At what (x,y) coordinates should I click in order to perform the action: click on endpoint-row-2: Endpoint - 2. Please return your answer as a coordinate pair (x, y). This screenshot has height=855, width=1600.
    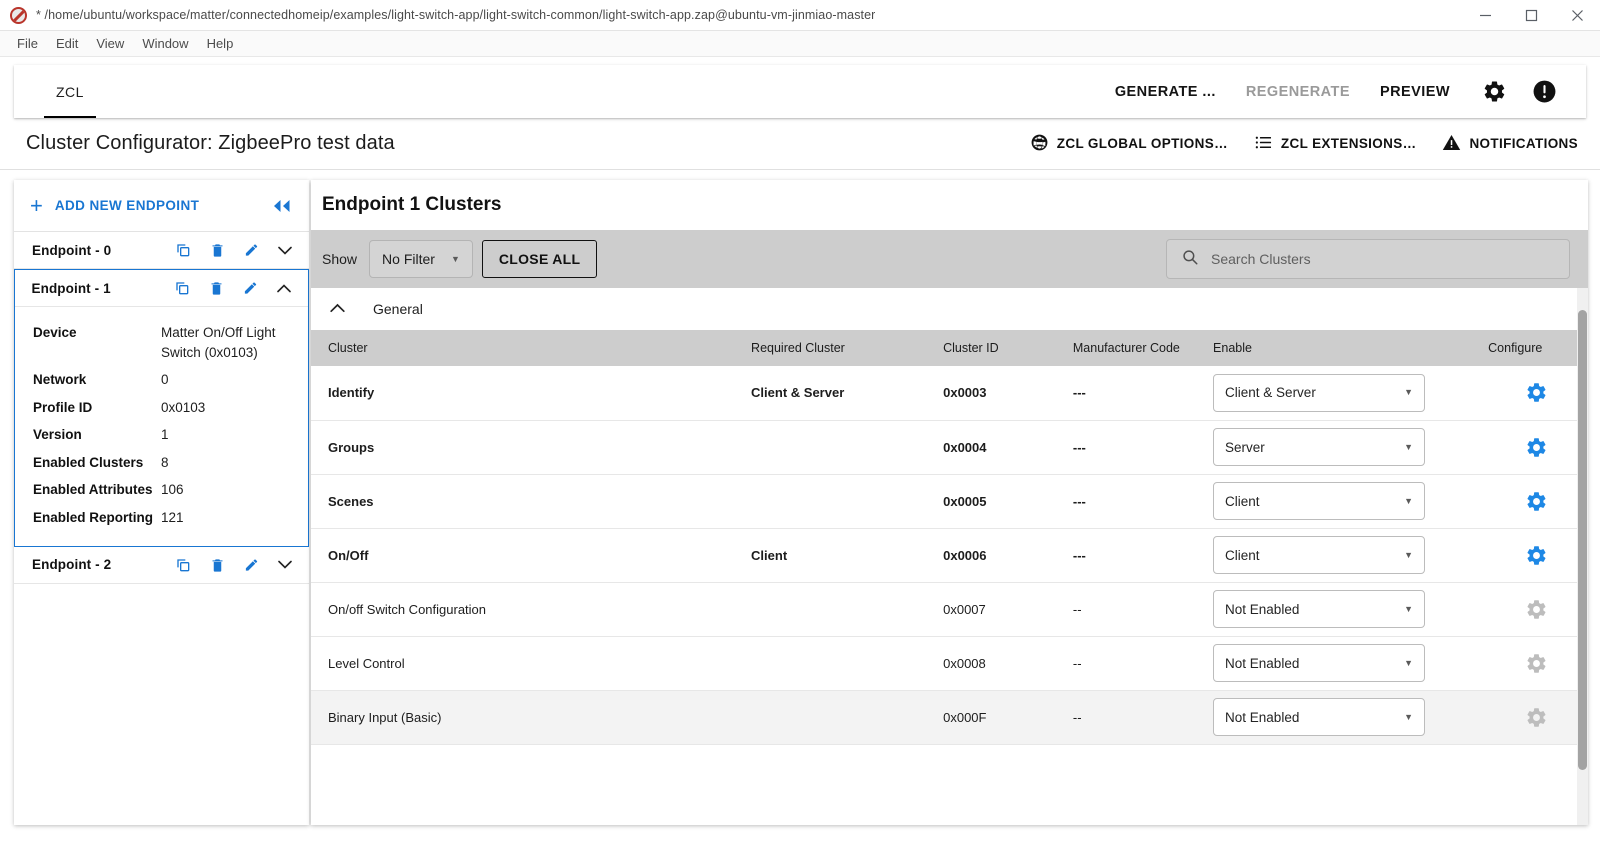
    Looking at the image, I should click on (161, 565).